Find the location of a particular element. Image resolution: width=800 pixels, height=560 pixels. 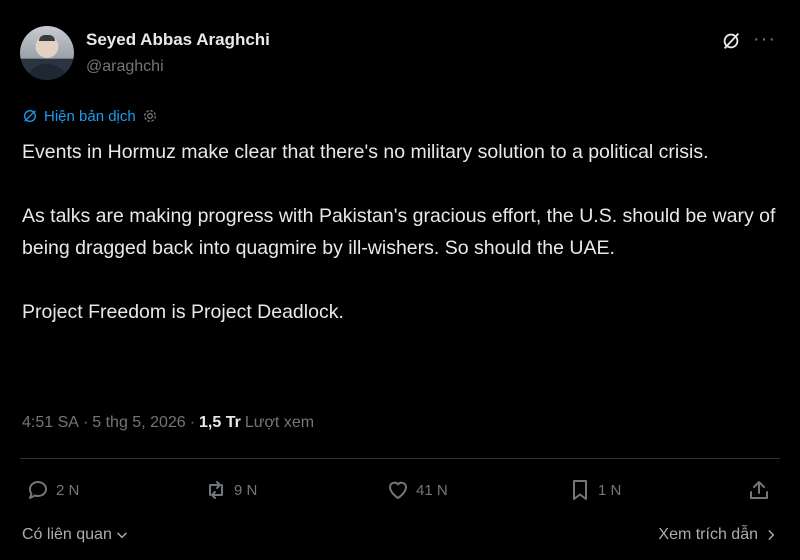

like-count: 41 N is located at coordinates (432, 490).